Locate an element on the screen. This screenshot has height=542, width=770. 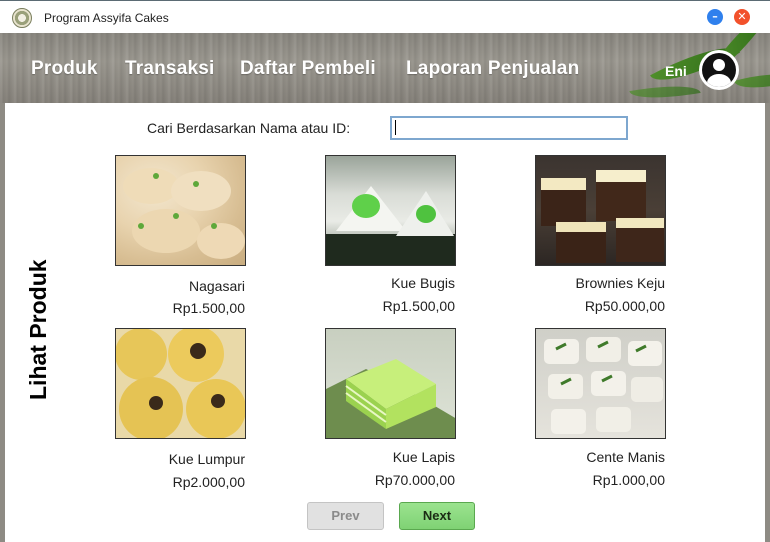
frame-border-right is located at coordinates (767, 322).